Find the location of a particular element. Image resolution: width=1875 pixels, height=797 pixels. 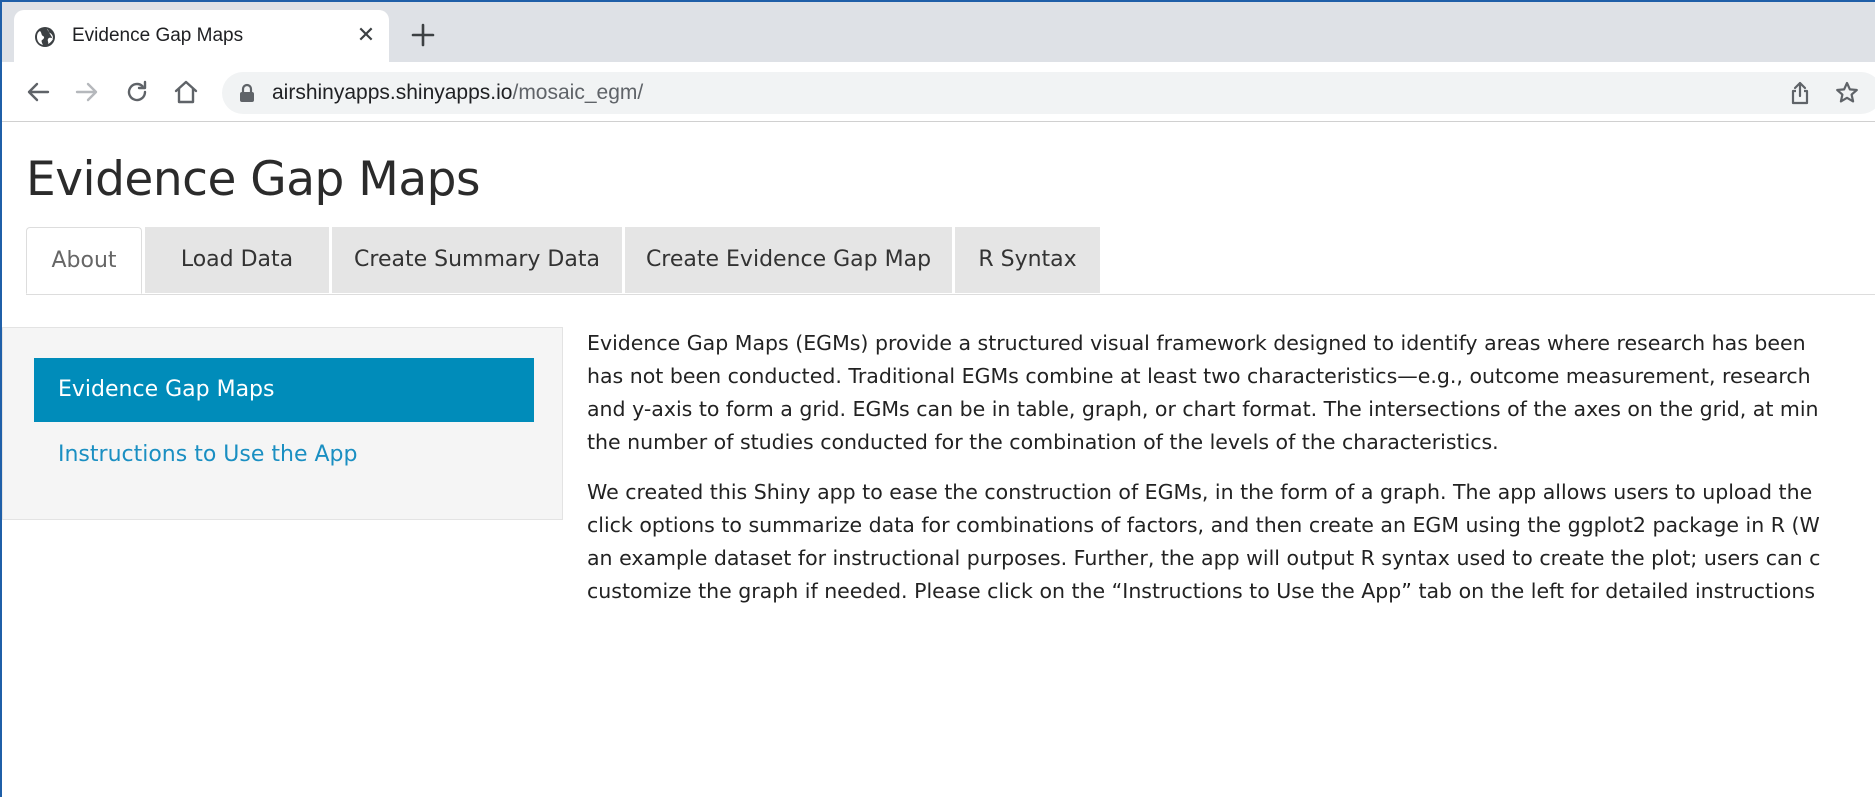

tab-load-data: Load Data is located at coordinates (237, 260).